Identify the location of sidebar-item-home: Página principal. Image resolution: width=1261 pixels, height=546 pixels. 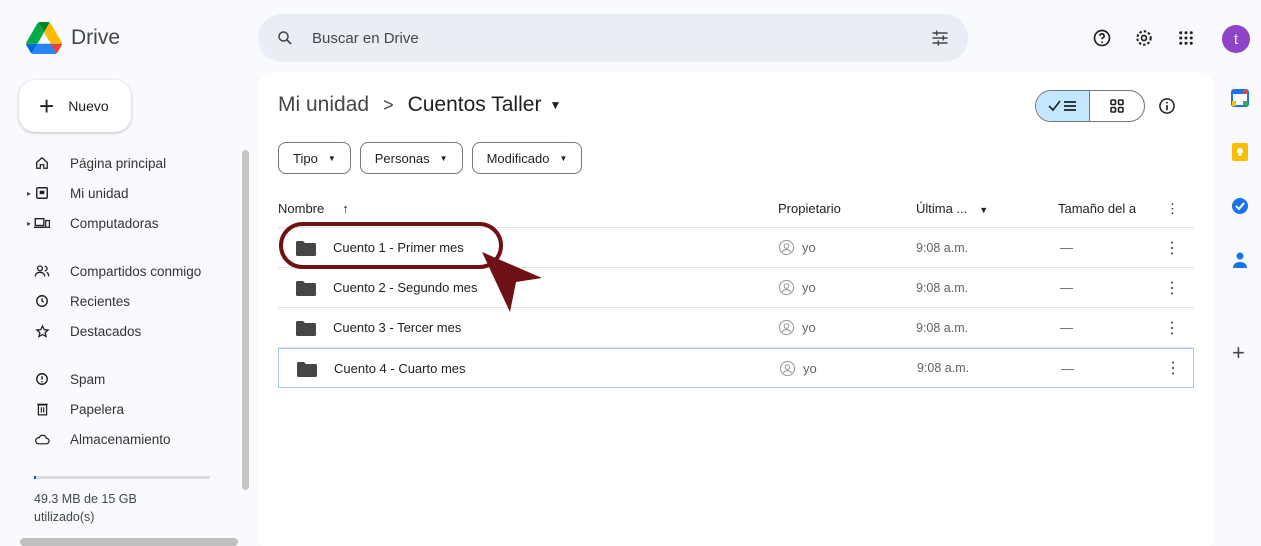
(120, 163).